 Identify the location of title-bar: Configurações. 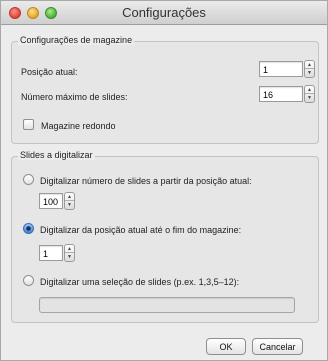
(164, 13).